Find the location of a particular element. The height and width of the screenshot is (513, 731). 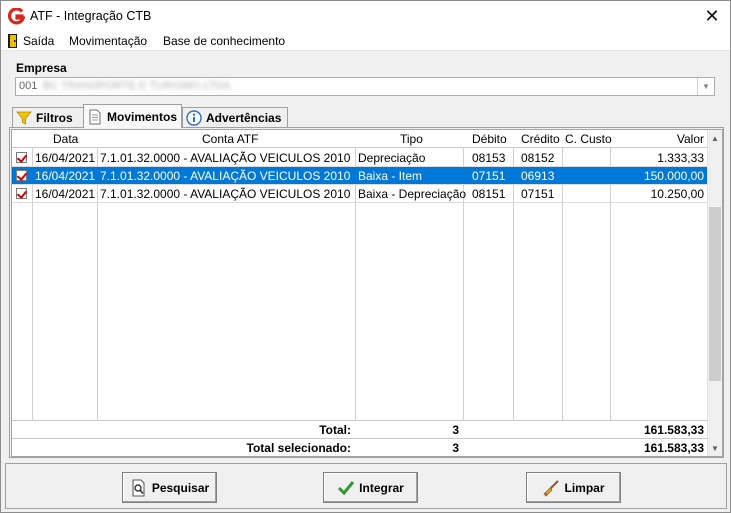

empresa-code: 001 is located at coordinates (28, 86).